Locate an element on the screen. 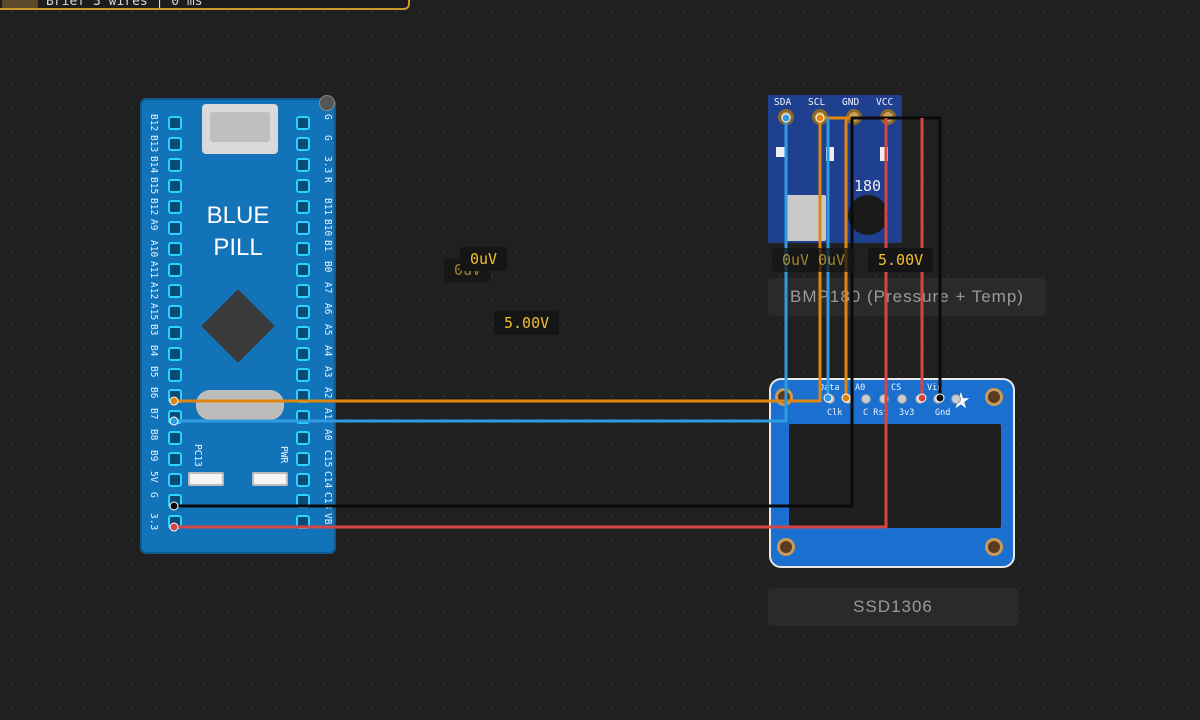  wire-end-scl is located at coordinates (174, 401).